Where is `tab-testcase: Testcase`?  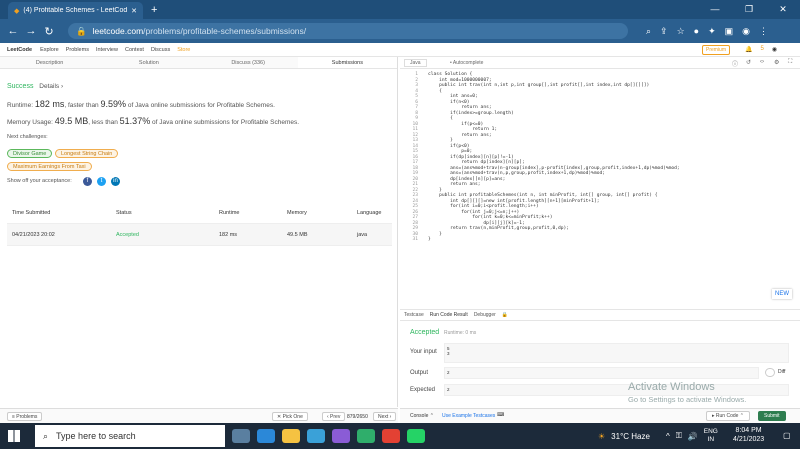 tab-testcase: Testcase is located at coordinates (414, 315).